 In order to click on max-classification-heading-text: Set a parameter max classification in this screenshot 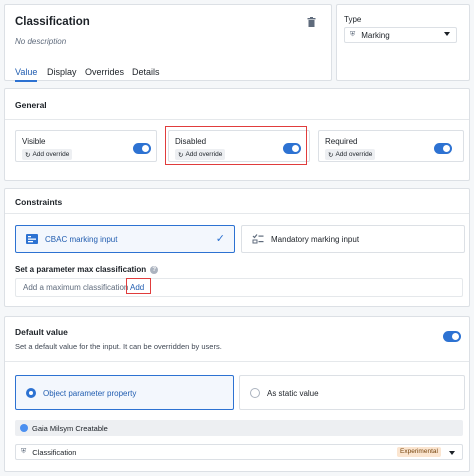, I will do `click(81, 269)`.